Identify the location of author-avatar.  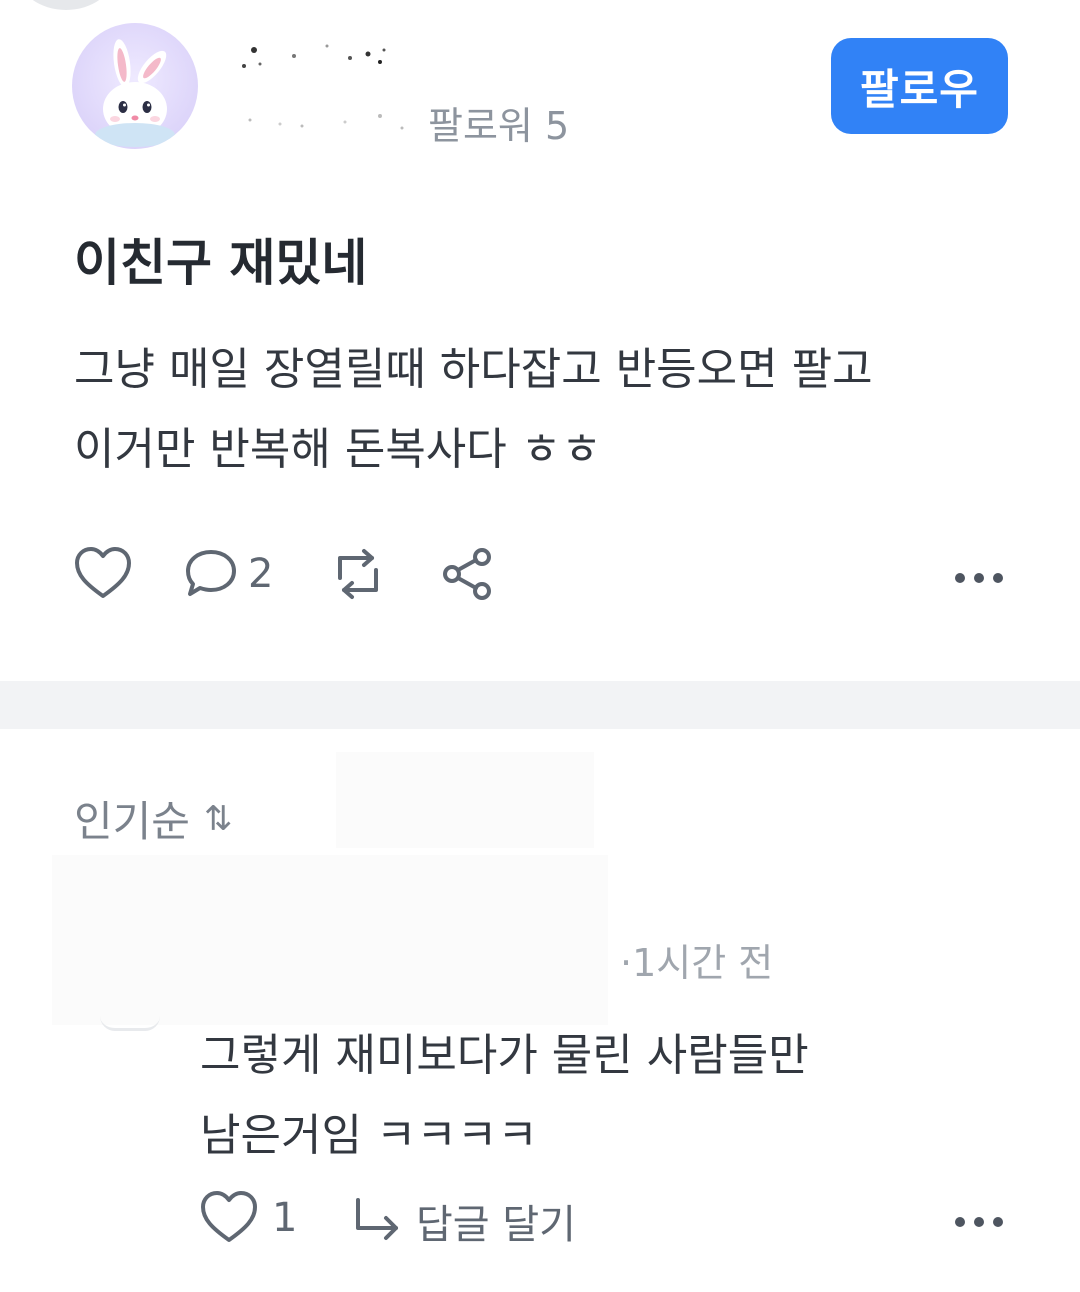
(135, 86).